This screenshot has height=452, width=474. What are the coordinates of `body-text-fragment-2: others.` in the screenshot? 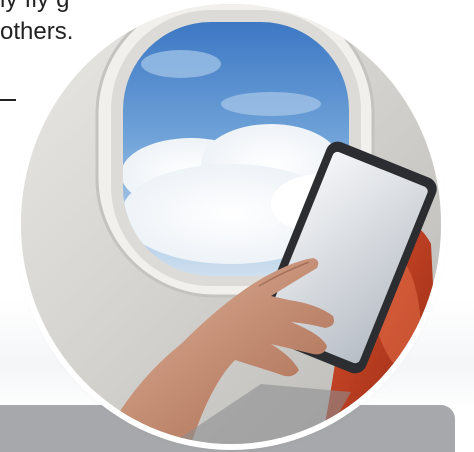 It's located at (37, 31).